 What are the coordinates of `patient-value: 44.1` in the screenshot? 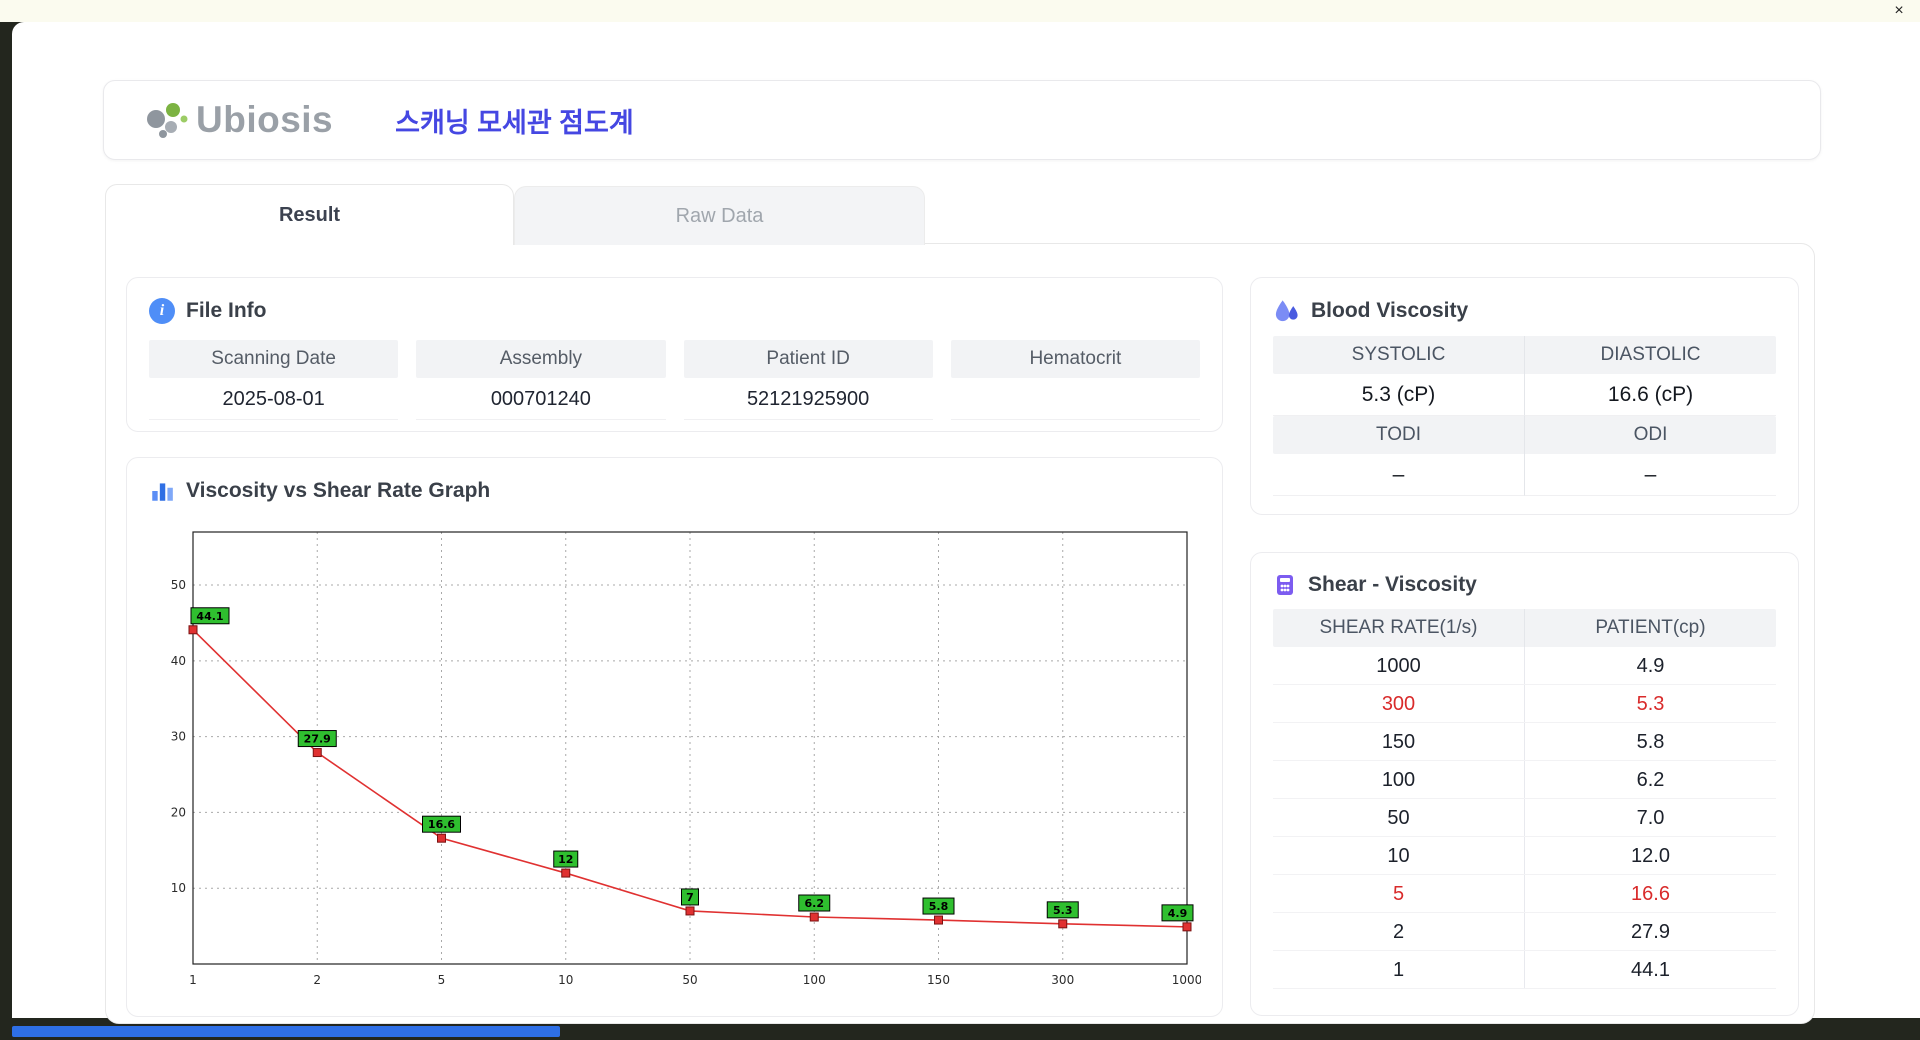 It's located at (1650, 970).